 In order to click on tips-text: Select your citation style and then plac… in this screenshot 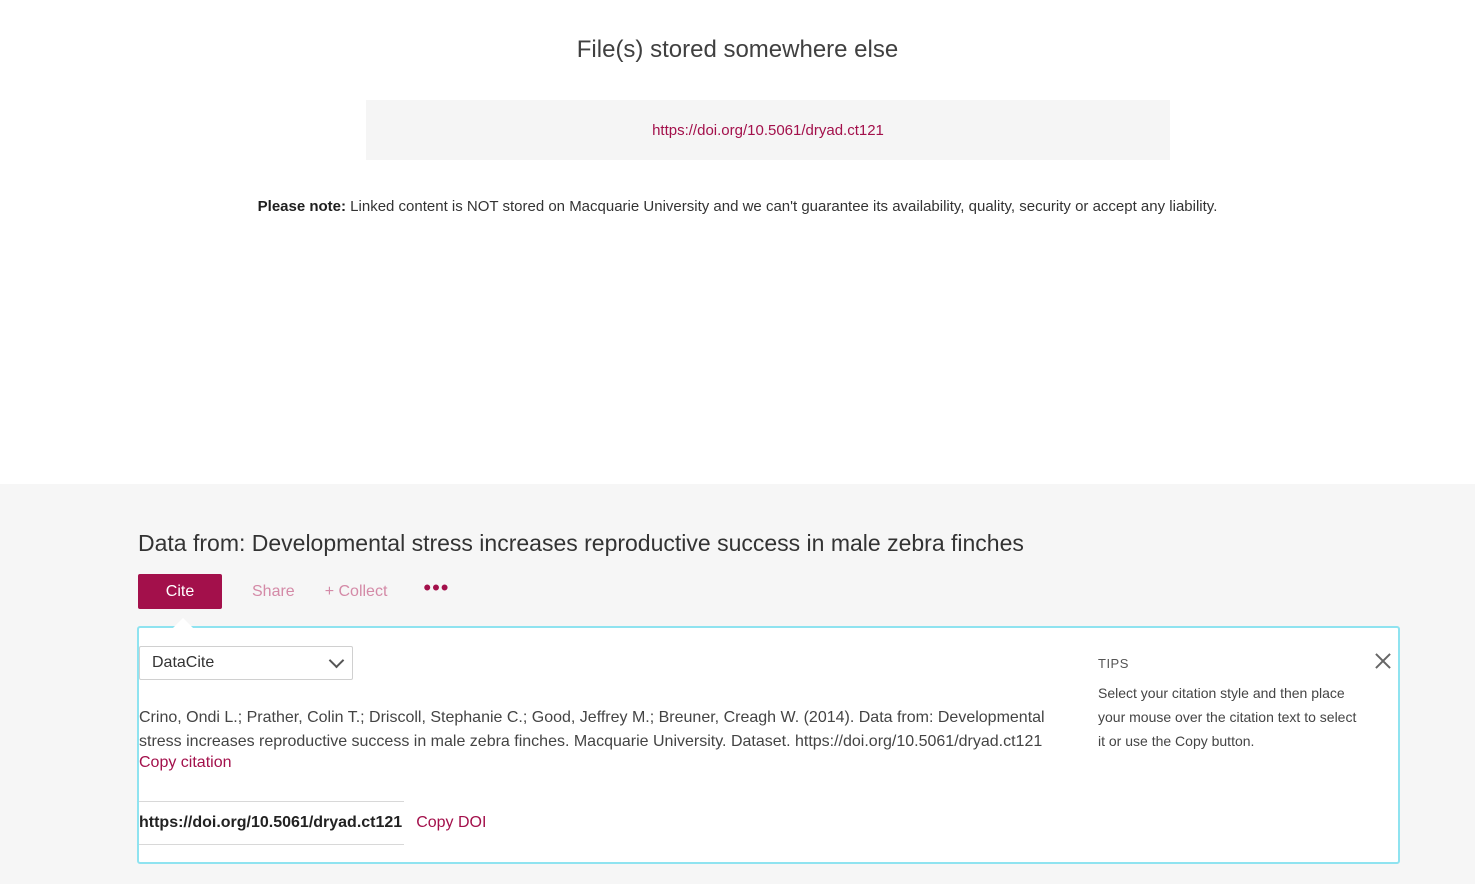, I will do `click(1227, 717)`.